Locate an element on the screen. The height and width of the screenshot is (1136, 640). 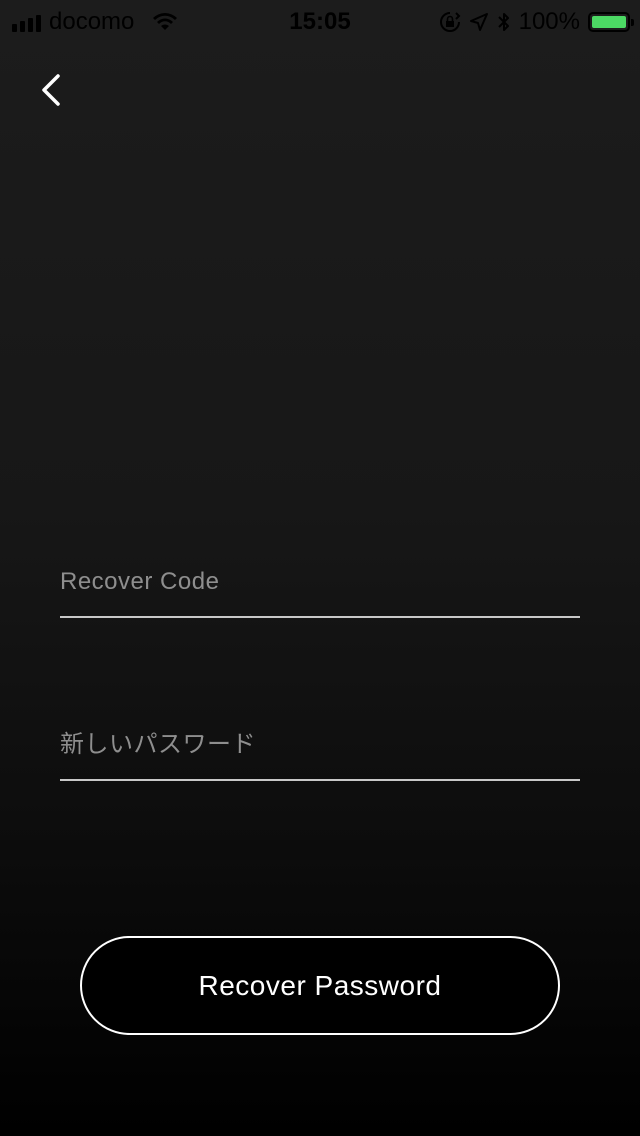
bluetooth-icon is located at coordinates (503, 22).